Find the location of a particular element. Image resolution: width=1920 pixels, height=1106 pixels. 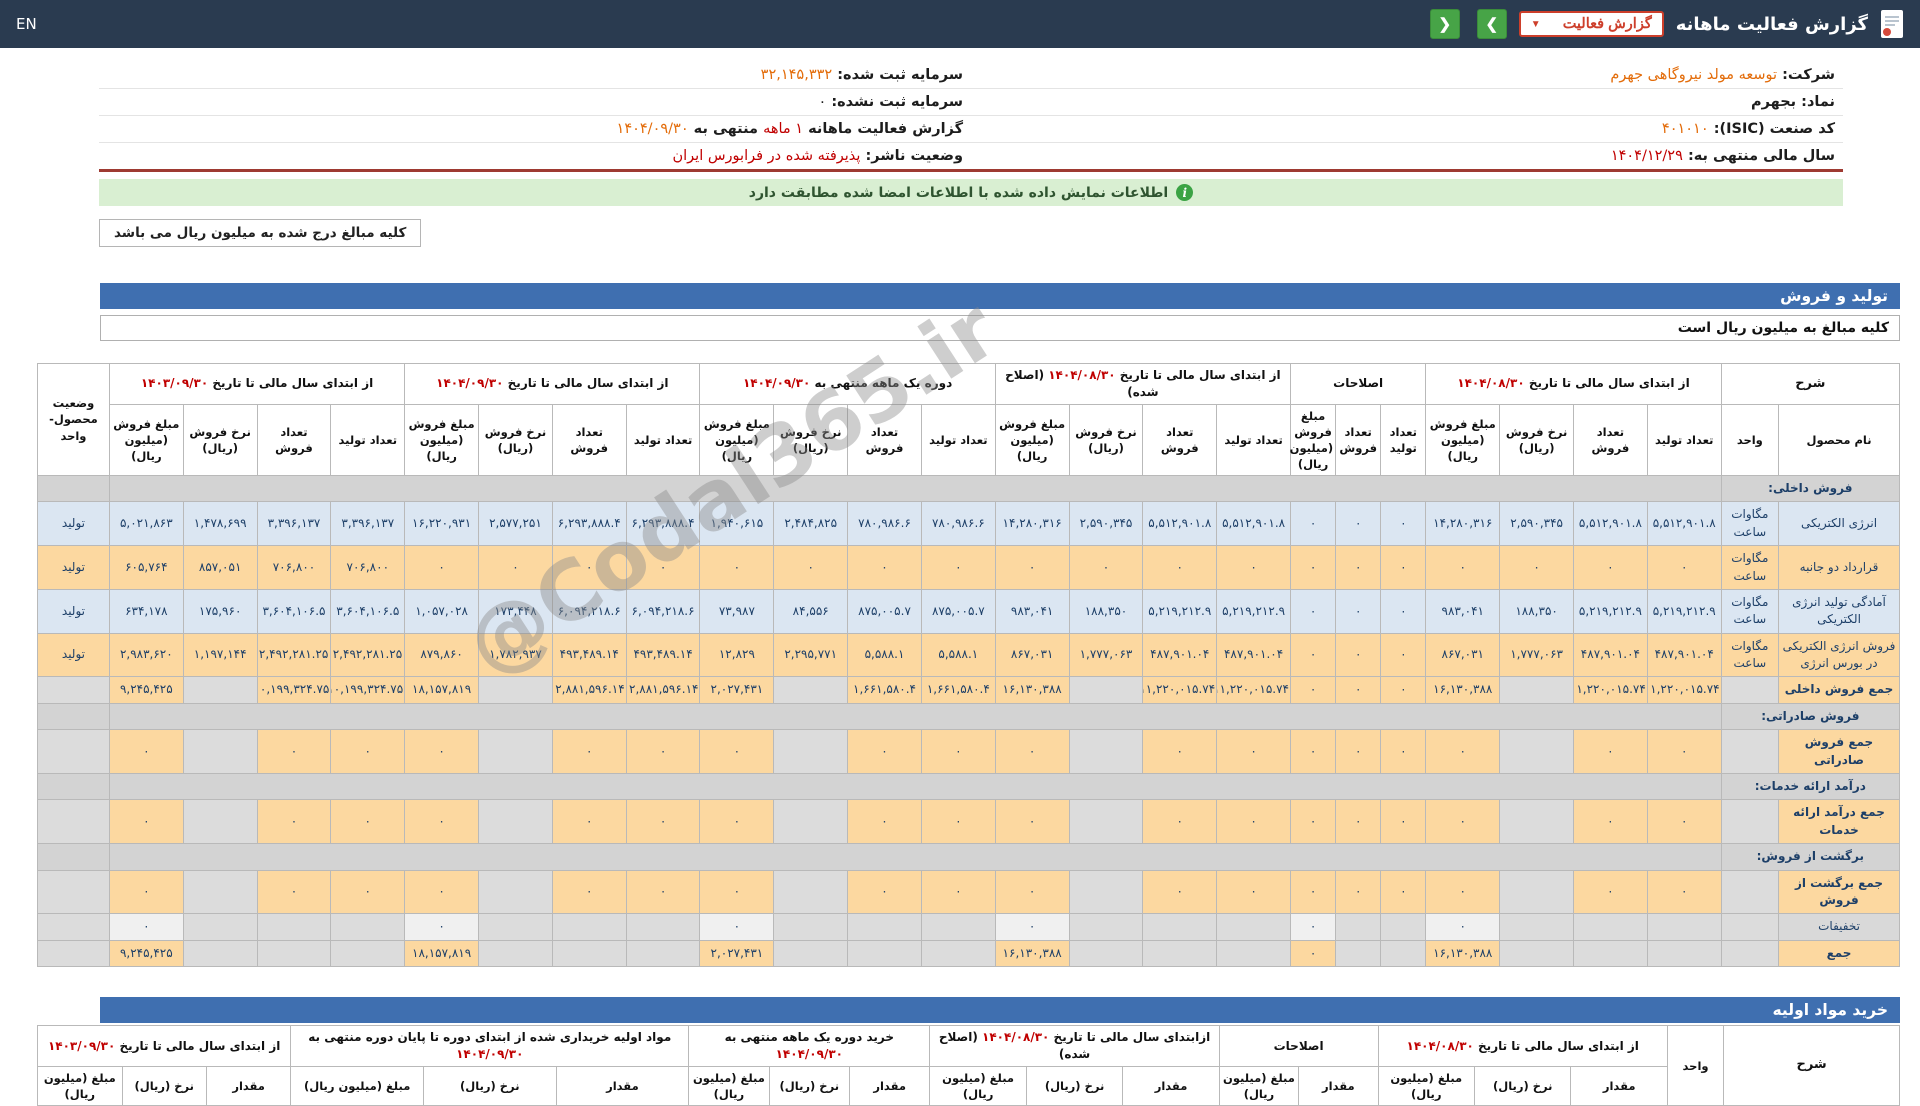

sub-column-header: تعداد فروش is located at coordinates (589, 439).